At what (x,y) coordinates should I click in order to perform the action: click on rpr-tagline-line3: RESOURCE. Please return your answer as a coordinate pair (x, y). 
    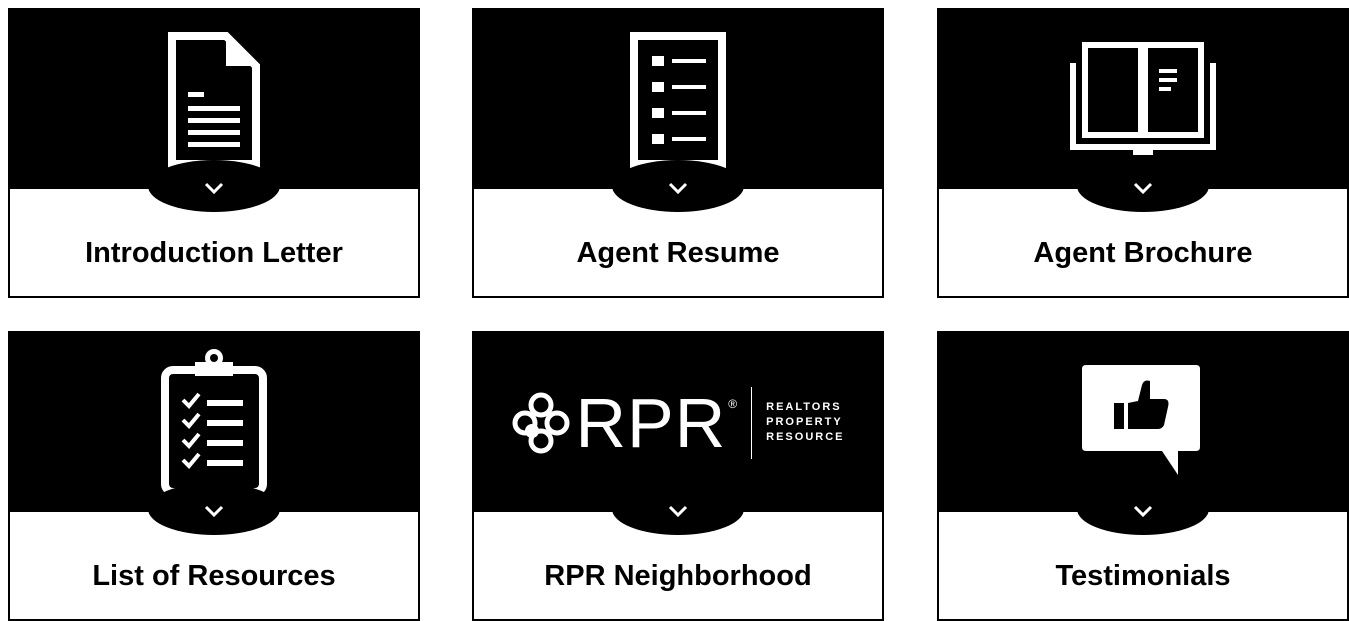
    Looking at the image, I should click on (805, 437).